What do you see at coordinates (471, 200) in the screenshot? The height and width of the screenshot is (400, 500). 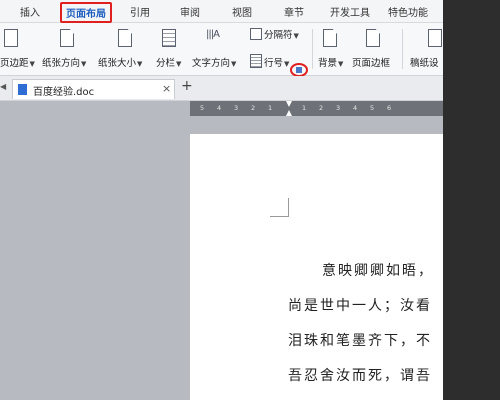 I see `side-panel` at bounding box center [471, 200].